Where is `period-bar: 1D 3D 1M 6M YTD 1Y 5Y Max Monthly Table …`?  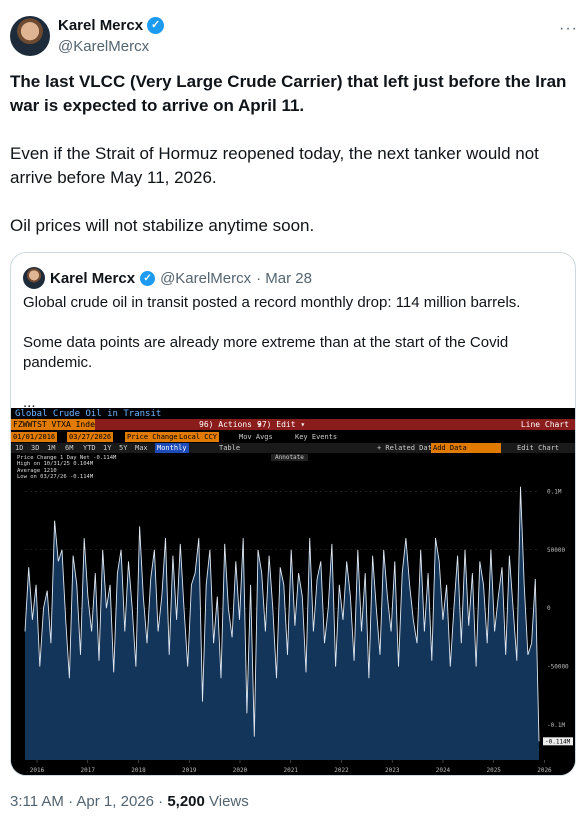 period-bar: 1D 3D 1M 6M YTD 1Y 5Y Max Monthly Table … is located at coordinates (293, 448).